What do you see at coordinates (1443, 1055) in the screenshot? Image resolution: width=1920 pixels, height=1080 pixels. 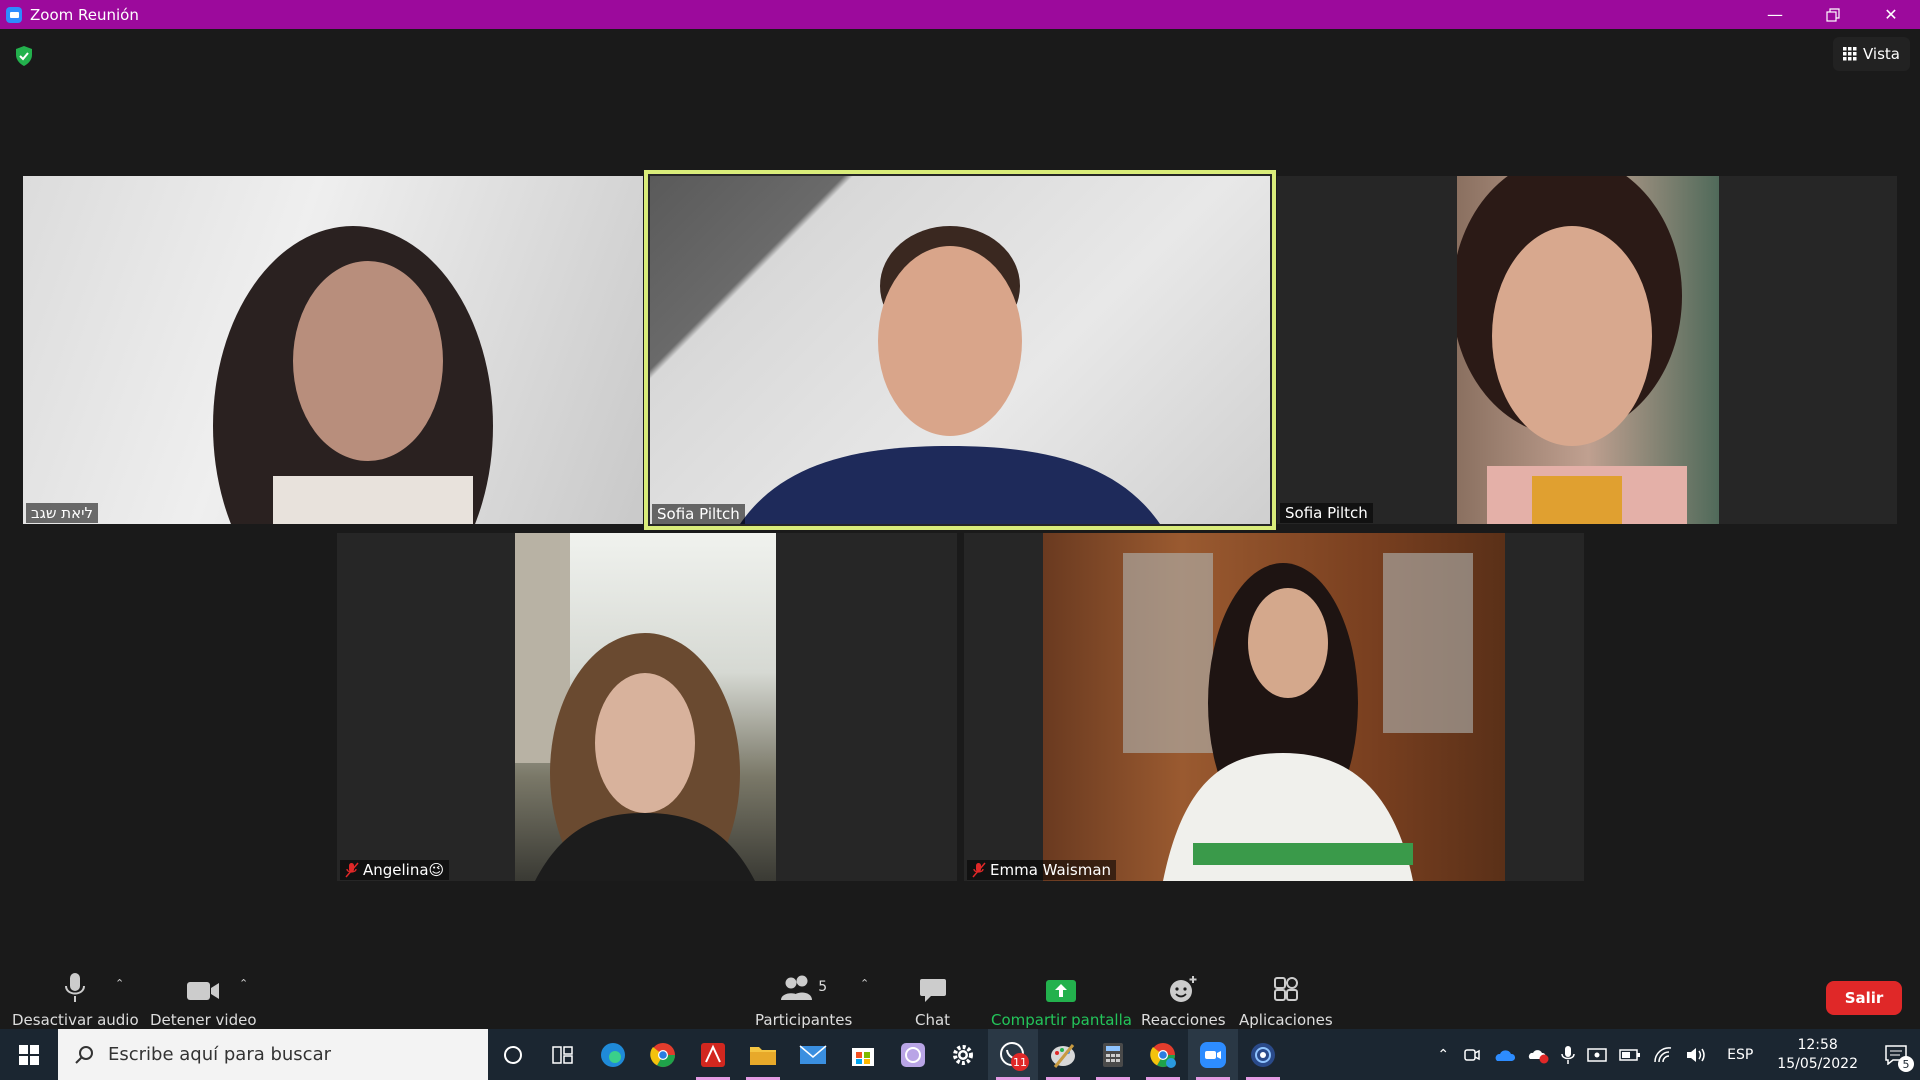 I see `show-hidden-icons-chevron-icon: ⌃` at bounding box center [1443, 1055].